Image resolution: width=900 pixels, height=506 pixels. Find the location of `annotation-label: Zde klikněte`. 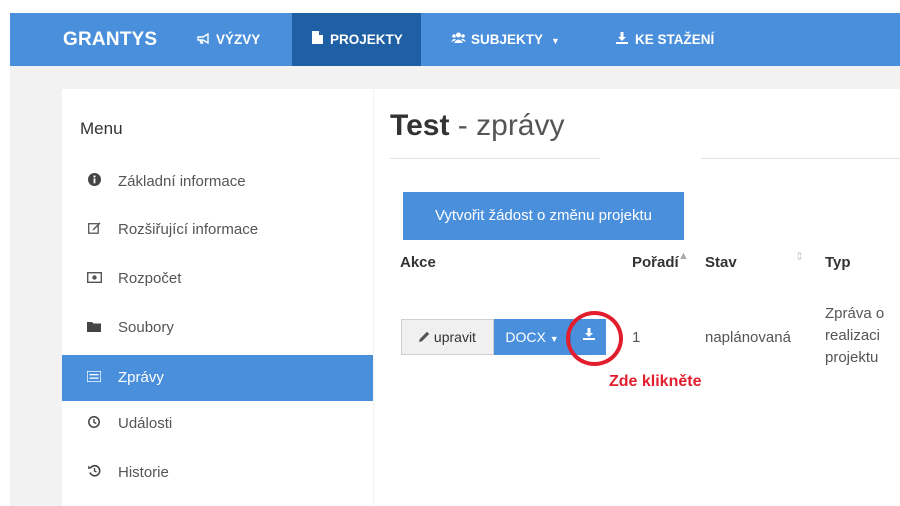

annotation-label: Zde klikněte is located at coordinates (655, 381).